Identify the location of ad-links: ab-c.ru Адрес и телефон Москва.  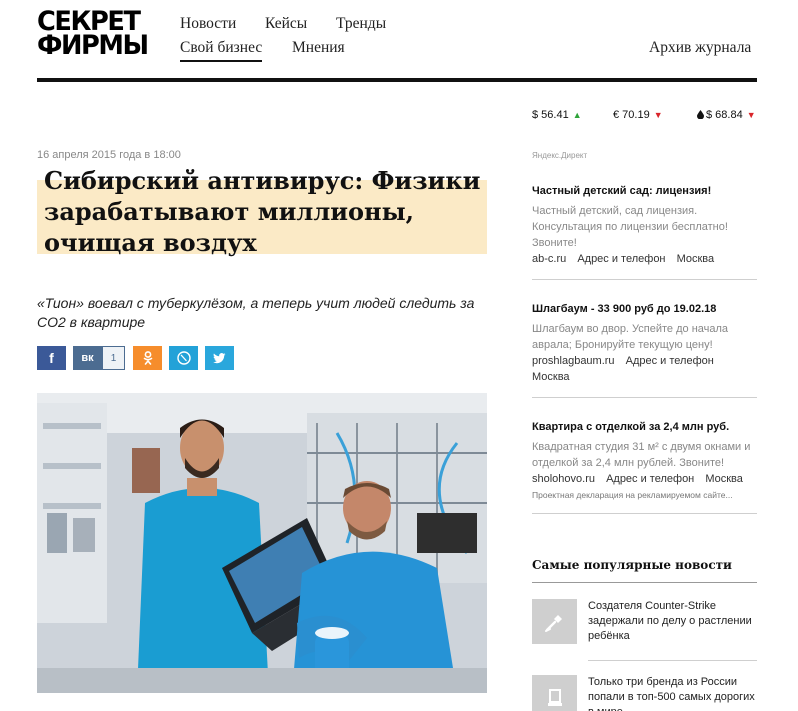
(644, 259).